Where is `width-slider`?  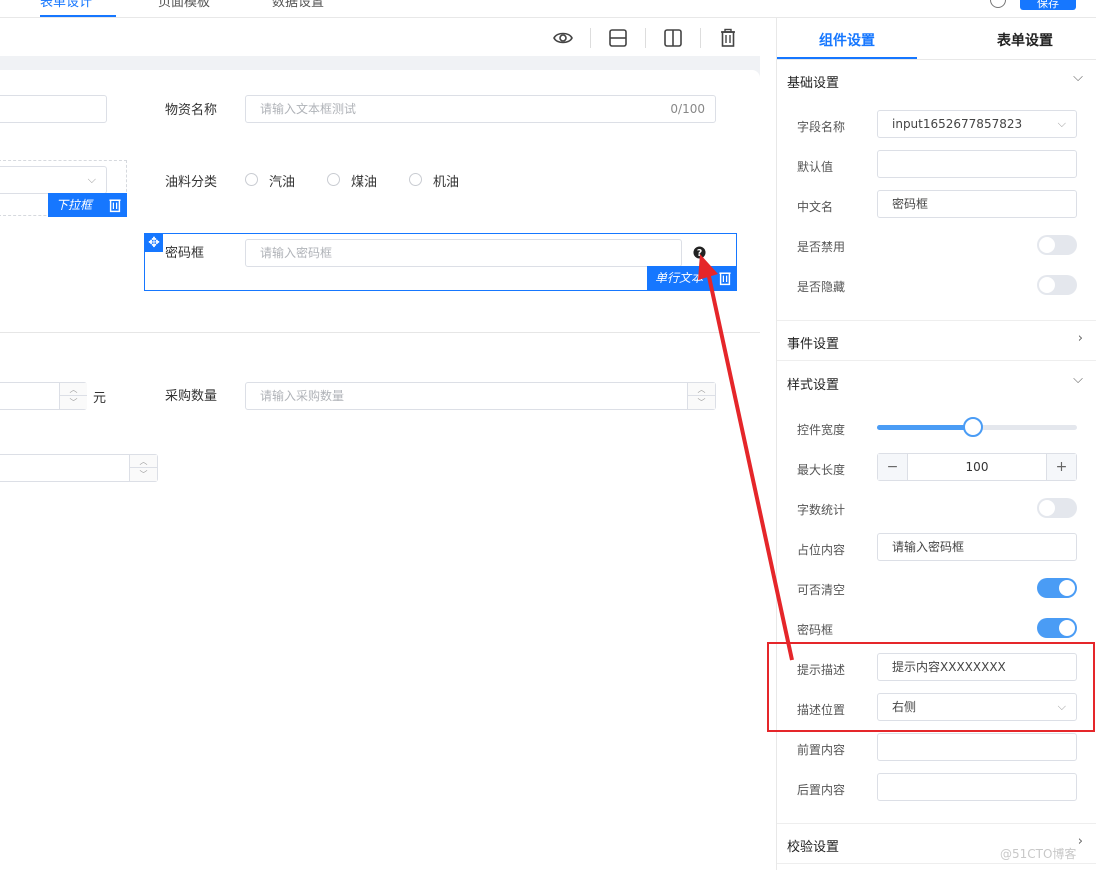
width-slider is located at coordinates (977, 427).